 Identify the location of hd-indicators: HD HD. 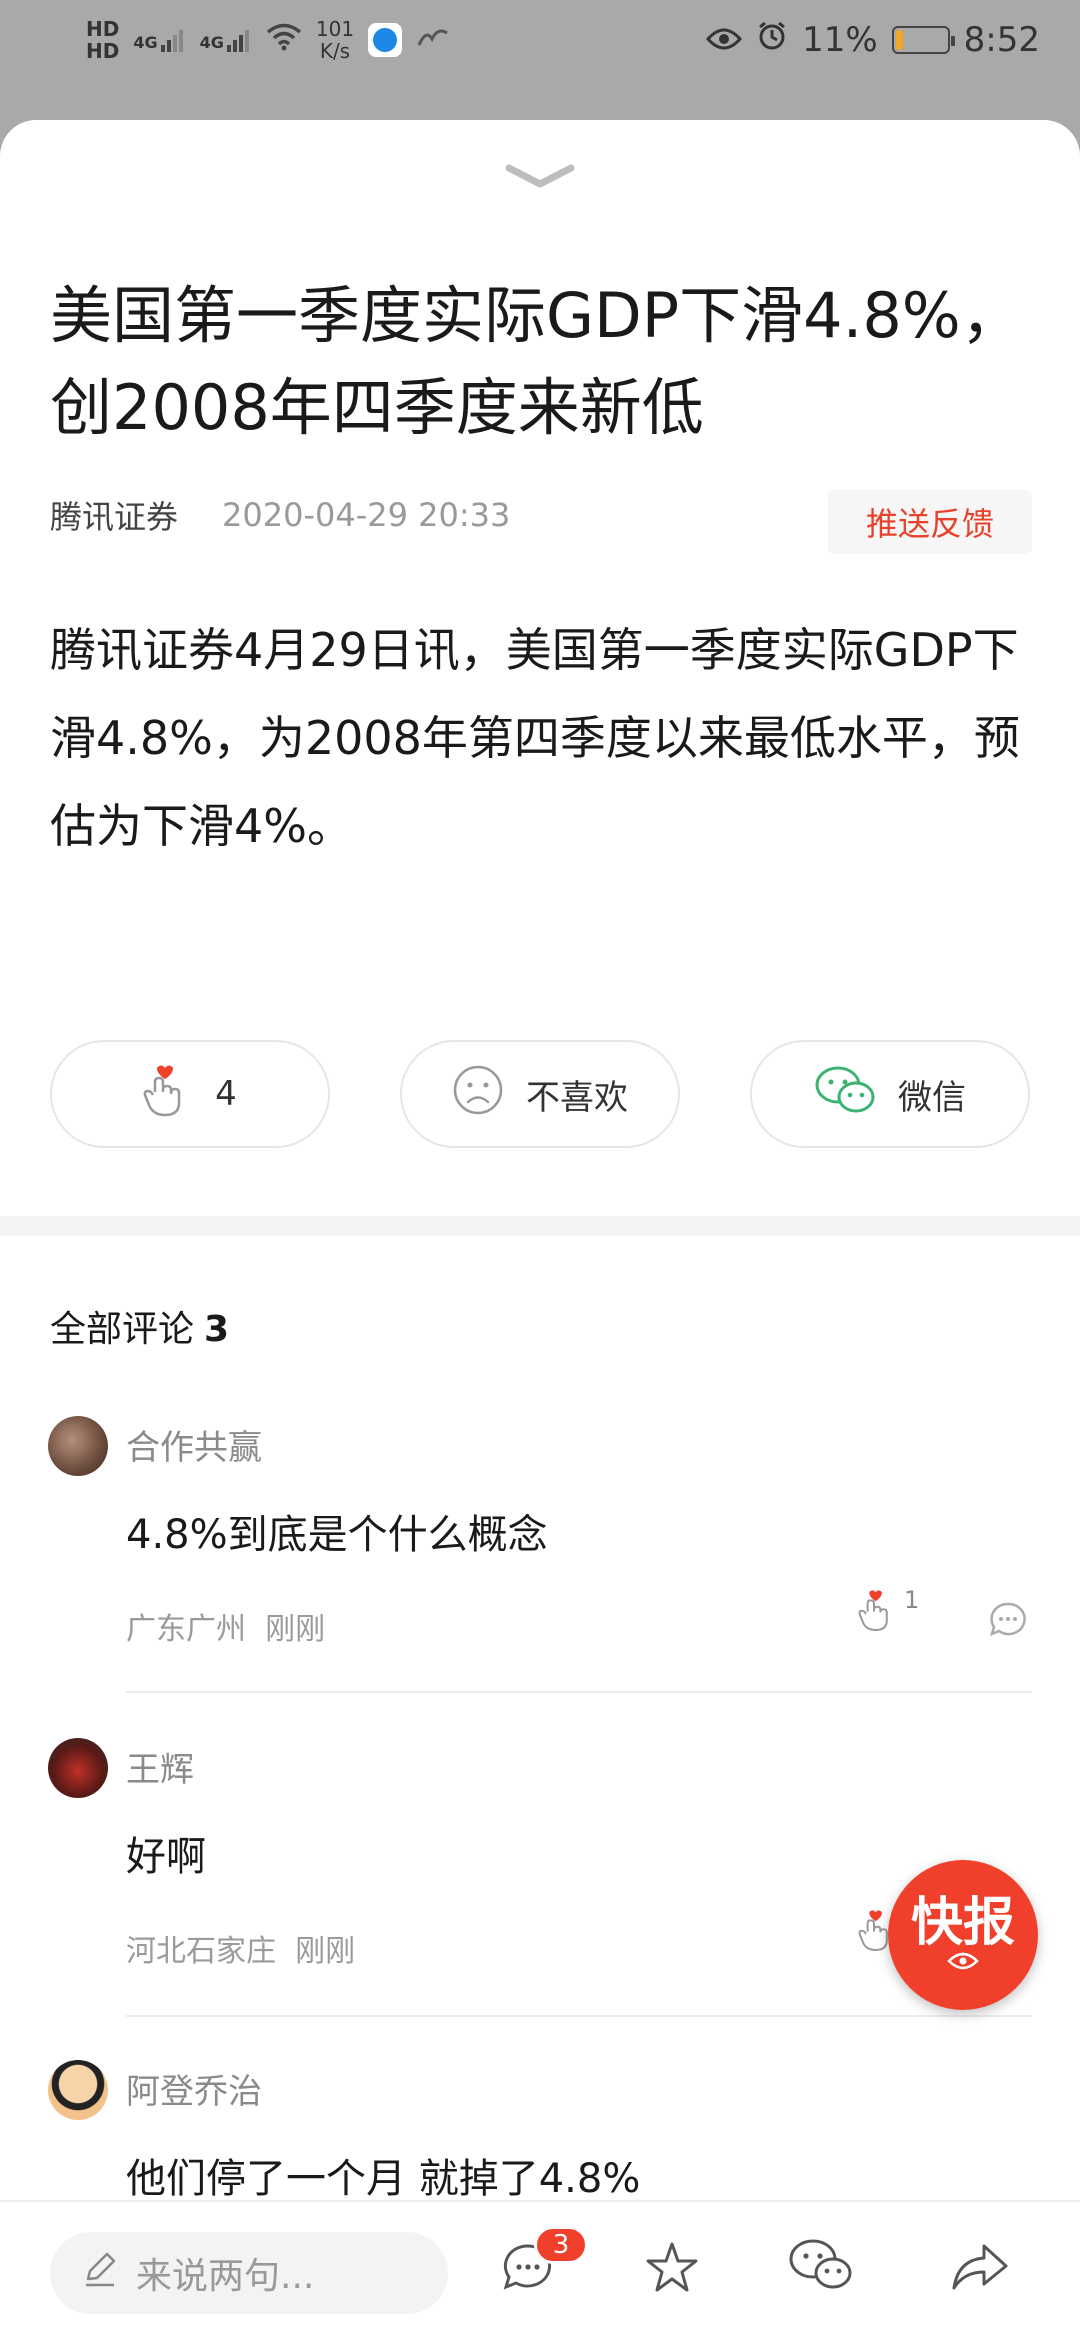
(102, 40).